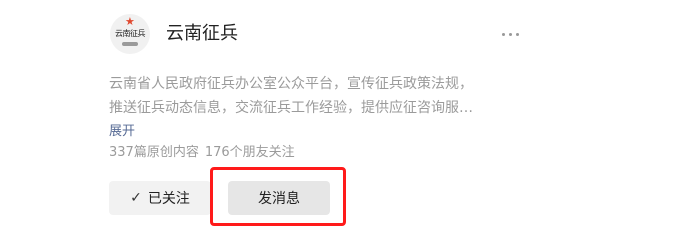 The width and height of the screenshot is (674, 241). Describe the element at coordinates (320, 34) in the screenshot. I see `profile-header: ★ 云南征兵 云南征兵` at that location.